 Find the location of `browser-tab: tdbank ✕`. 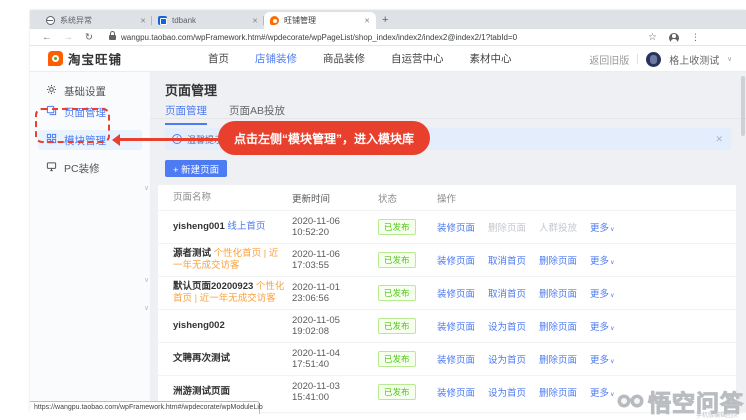

browser-tab: tdbank ✕ is located at coordinates (208, 20).